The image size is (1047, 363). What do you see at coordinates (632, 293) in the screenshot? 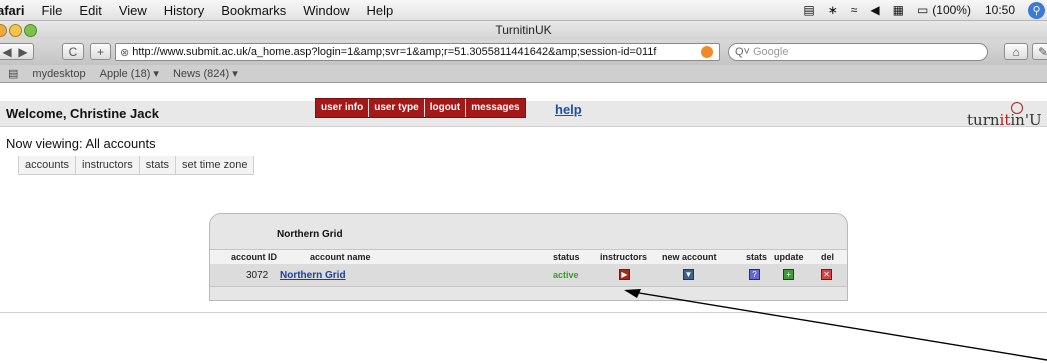
I see `arrow-head-icon` at bounding box center [632, 293].